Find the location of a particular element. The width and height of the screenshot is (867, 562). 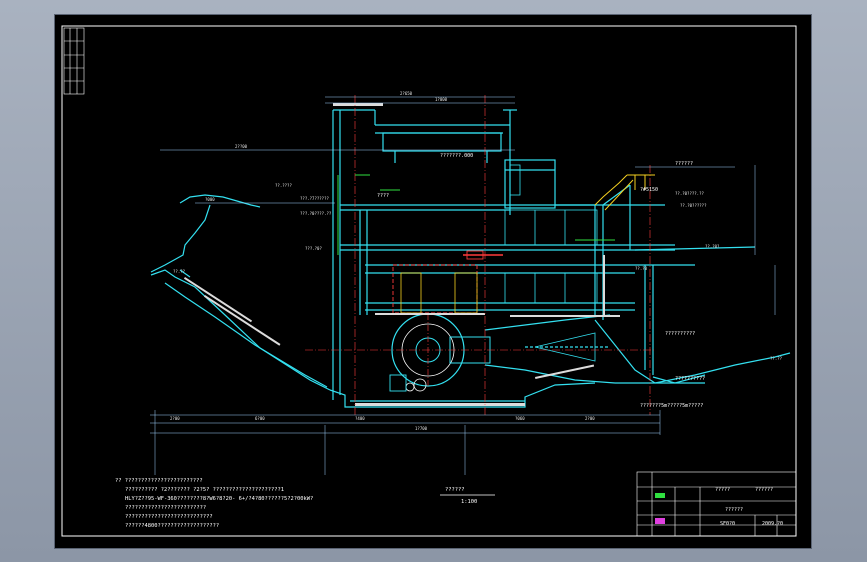

svg-text: 2?650 is located at coordinates (406, 93).